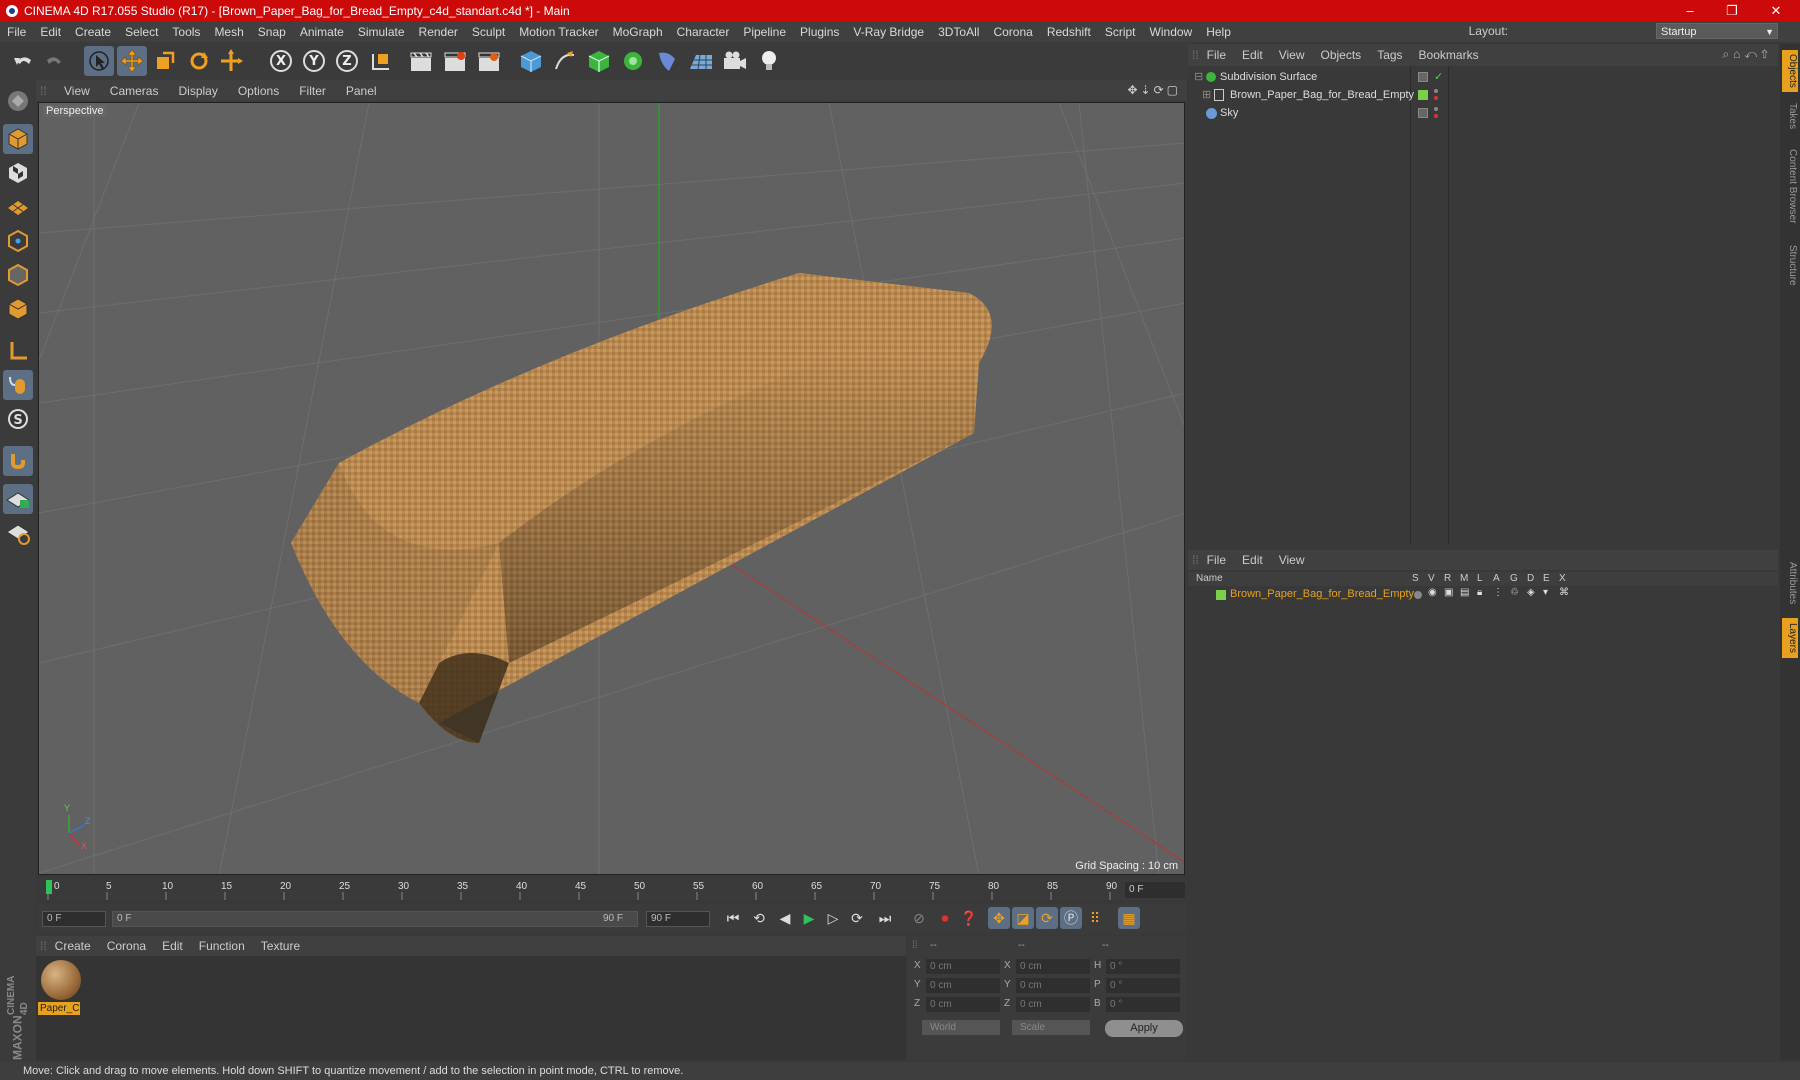  I want to click on viewport-menu-view: View, so click(77, 91).